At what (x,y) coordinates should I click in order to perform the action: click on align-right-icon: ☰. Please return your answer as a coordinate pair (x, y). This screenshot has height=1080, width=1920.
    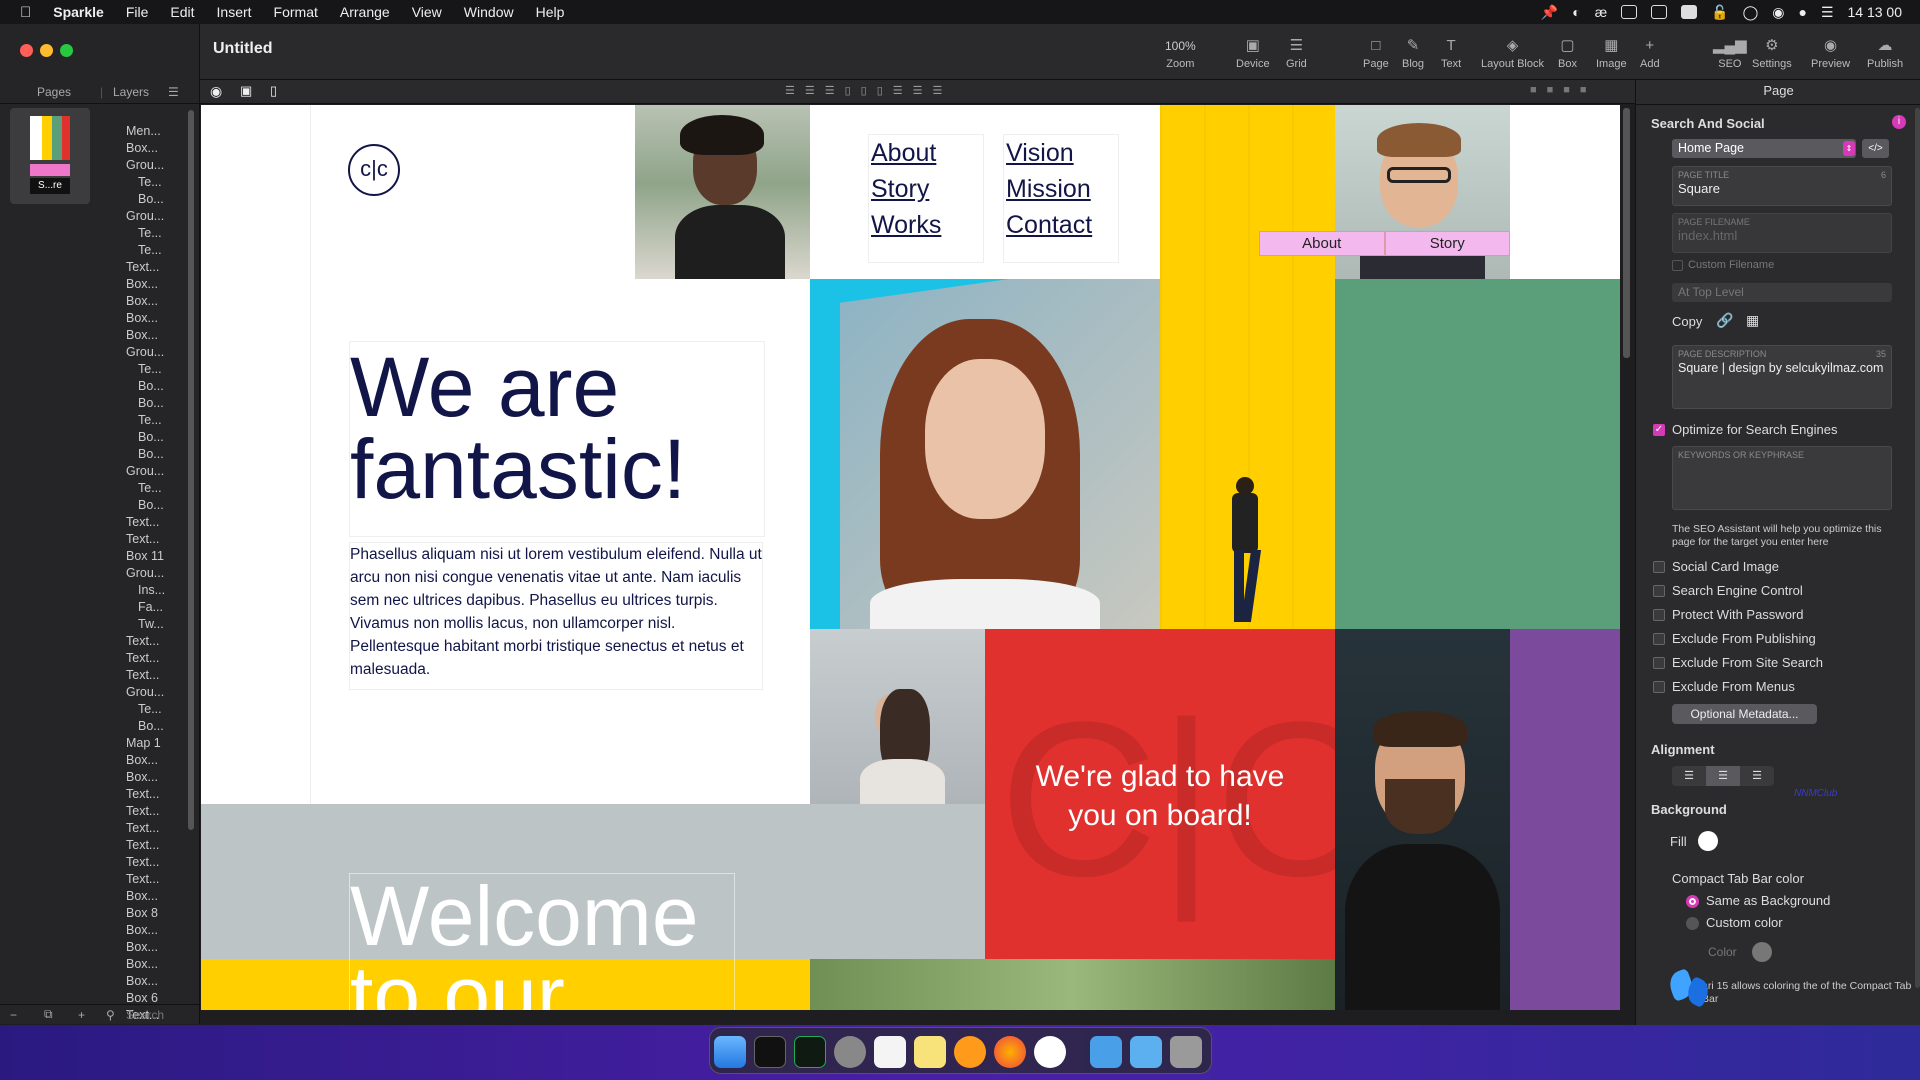
    Looking at the image, I should click on (1757, 776).